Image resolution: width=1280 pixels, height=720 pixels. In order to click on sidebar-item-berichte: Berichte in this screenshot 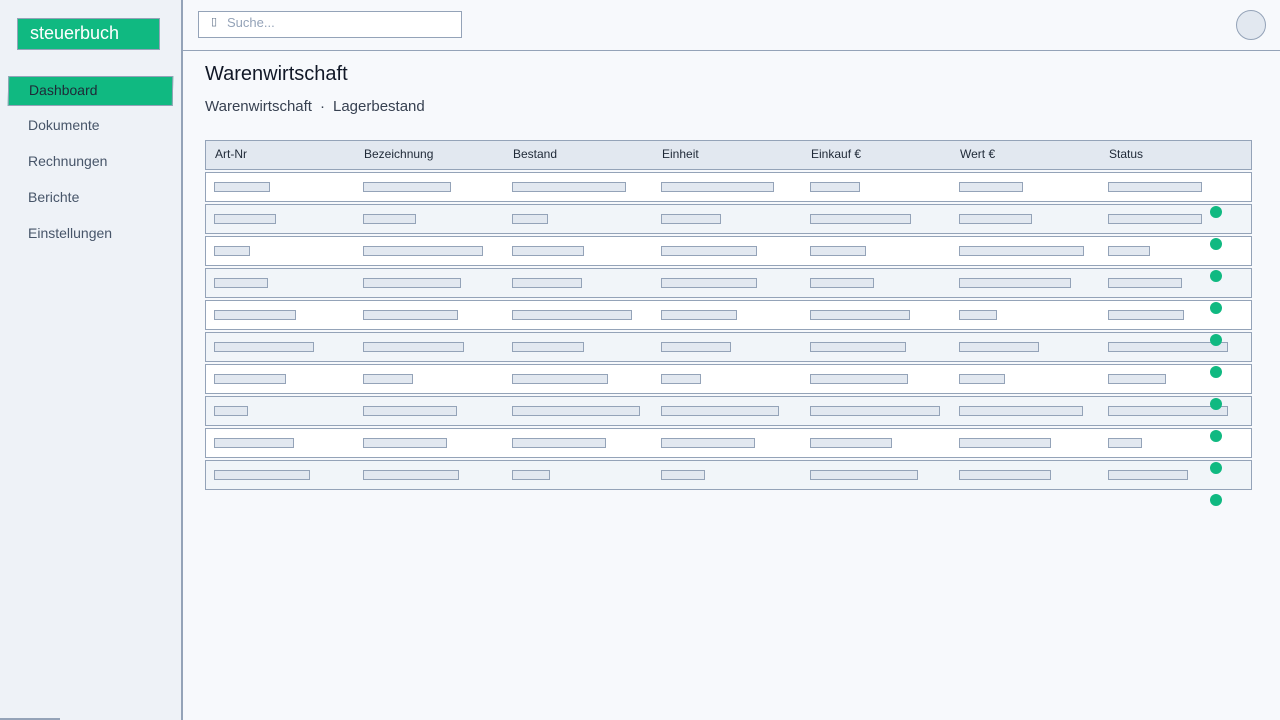, I will do `click(90, 202)`.